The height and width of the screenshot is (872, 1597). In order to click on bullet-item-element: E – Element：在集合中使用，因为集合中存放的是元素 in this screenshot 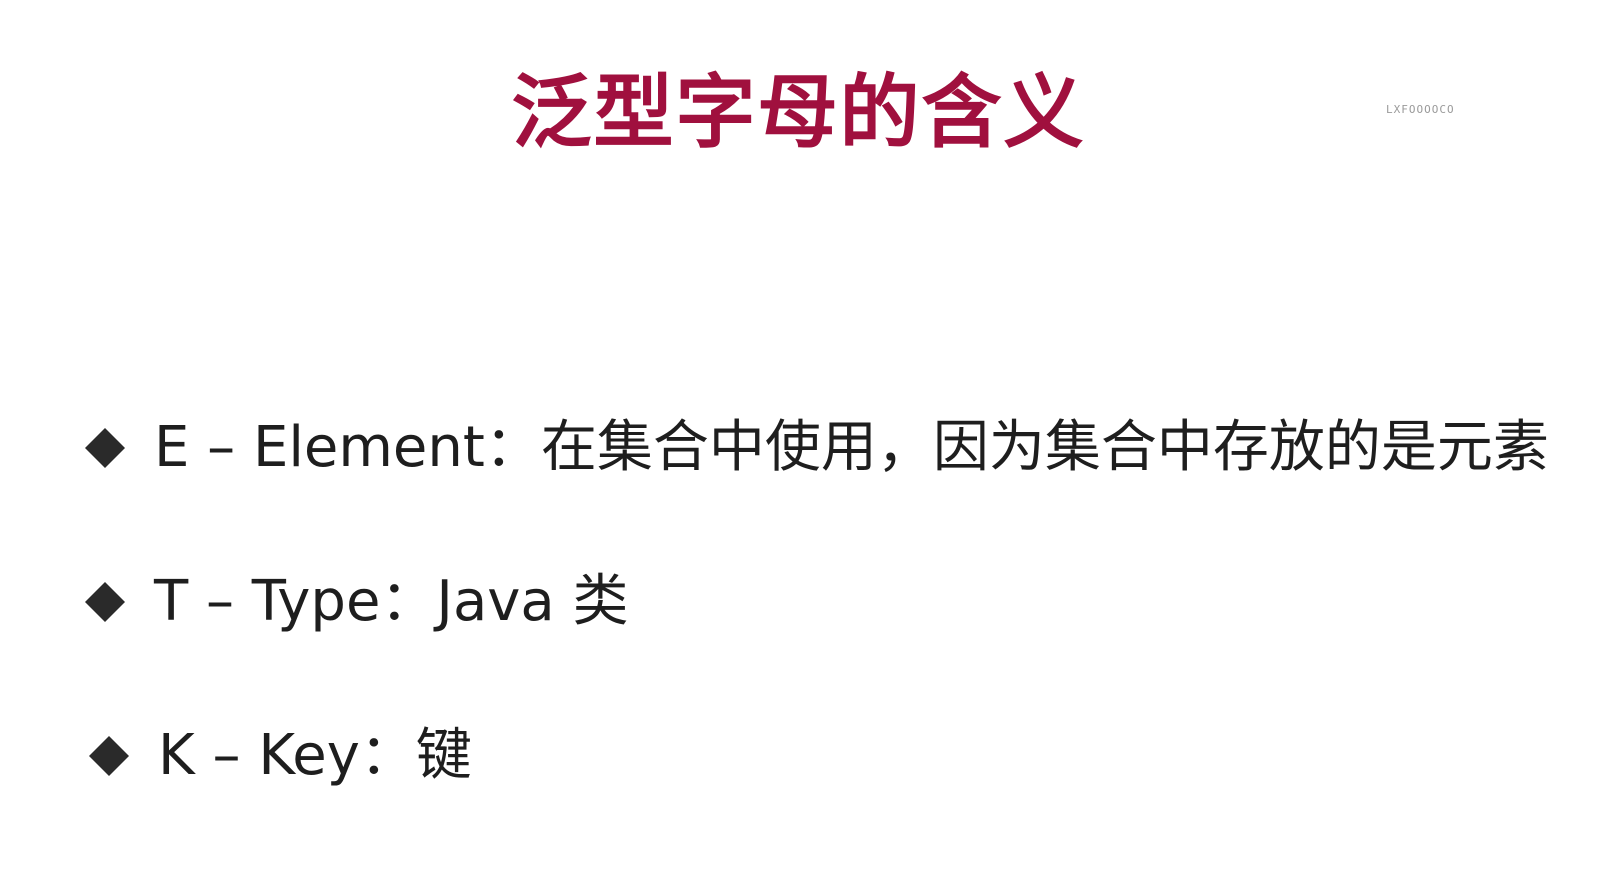, I will do `click(816, 448)`.